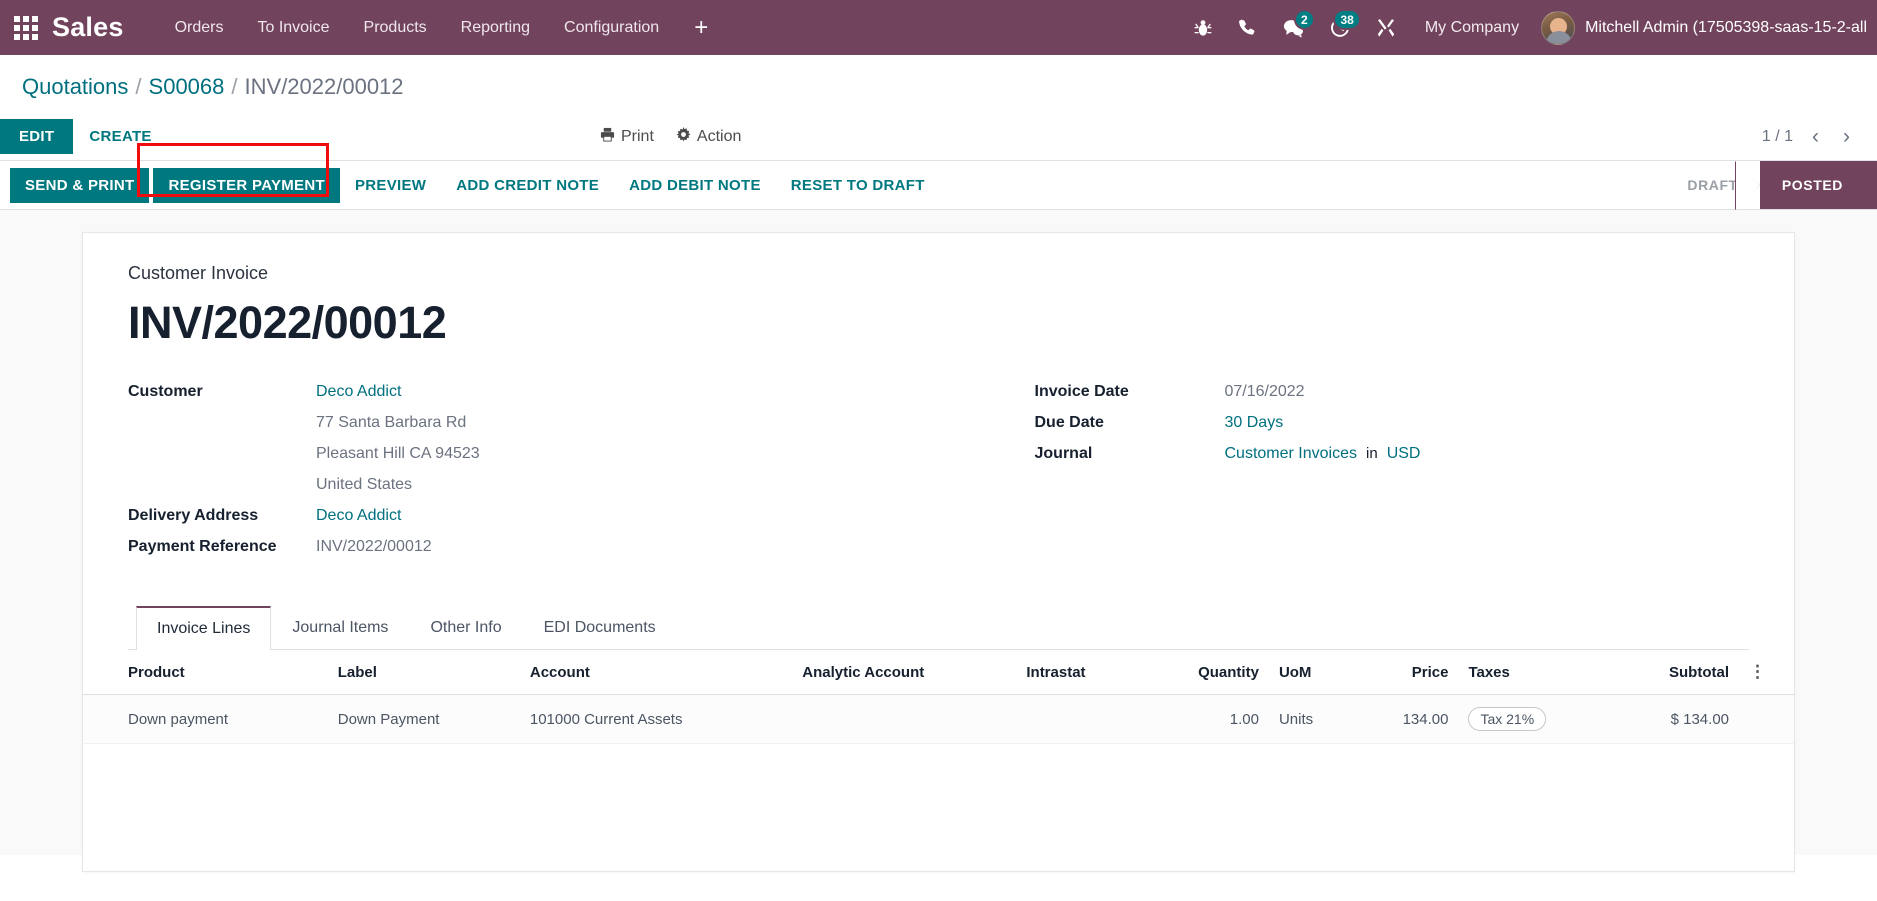  Describe the element at coordinates (670, 136) in the screenshot. I see `control-bar-center: Print Action` at that location.